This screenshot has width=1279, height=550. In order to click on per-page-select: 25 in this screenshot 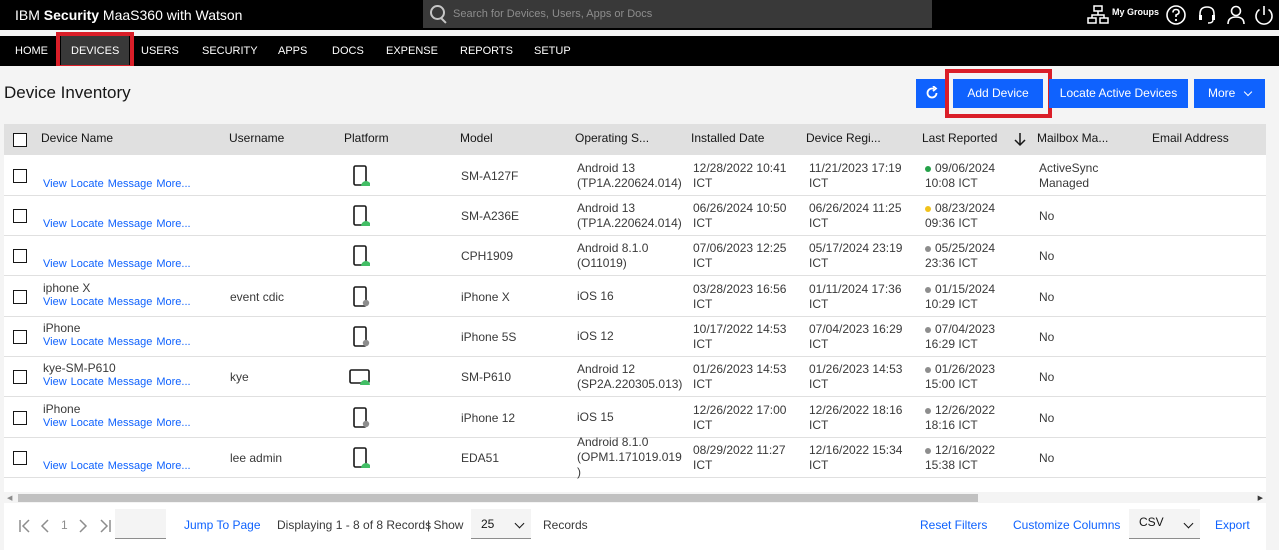, I will do `click(501, 524)`.